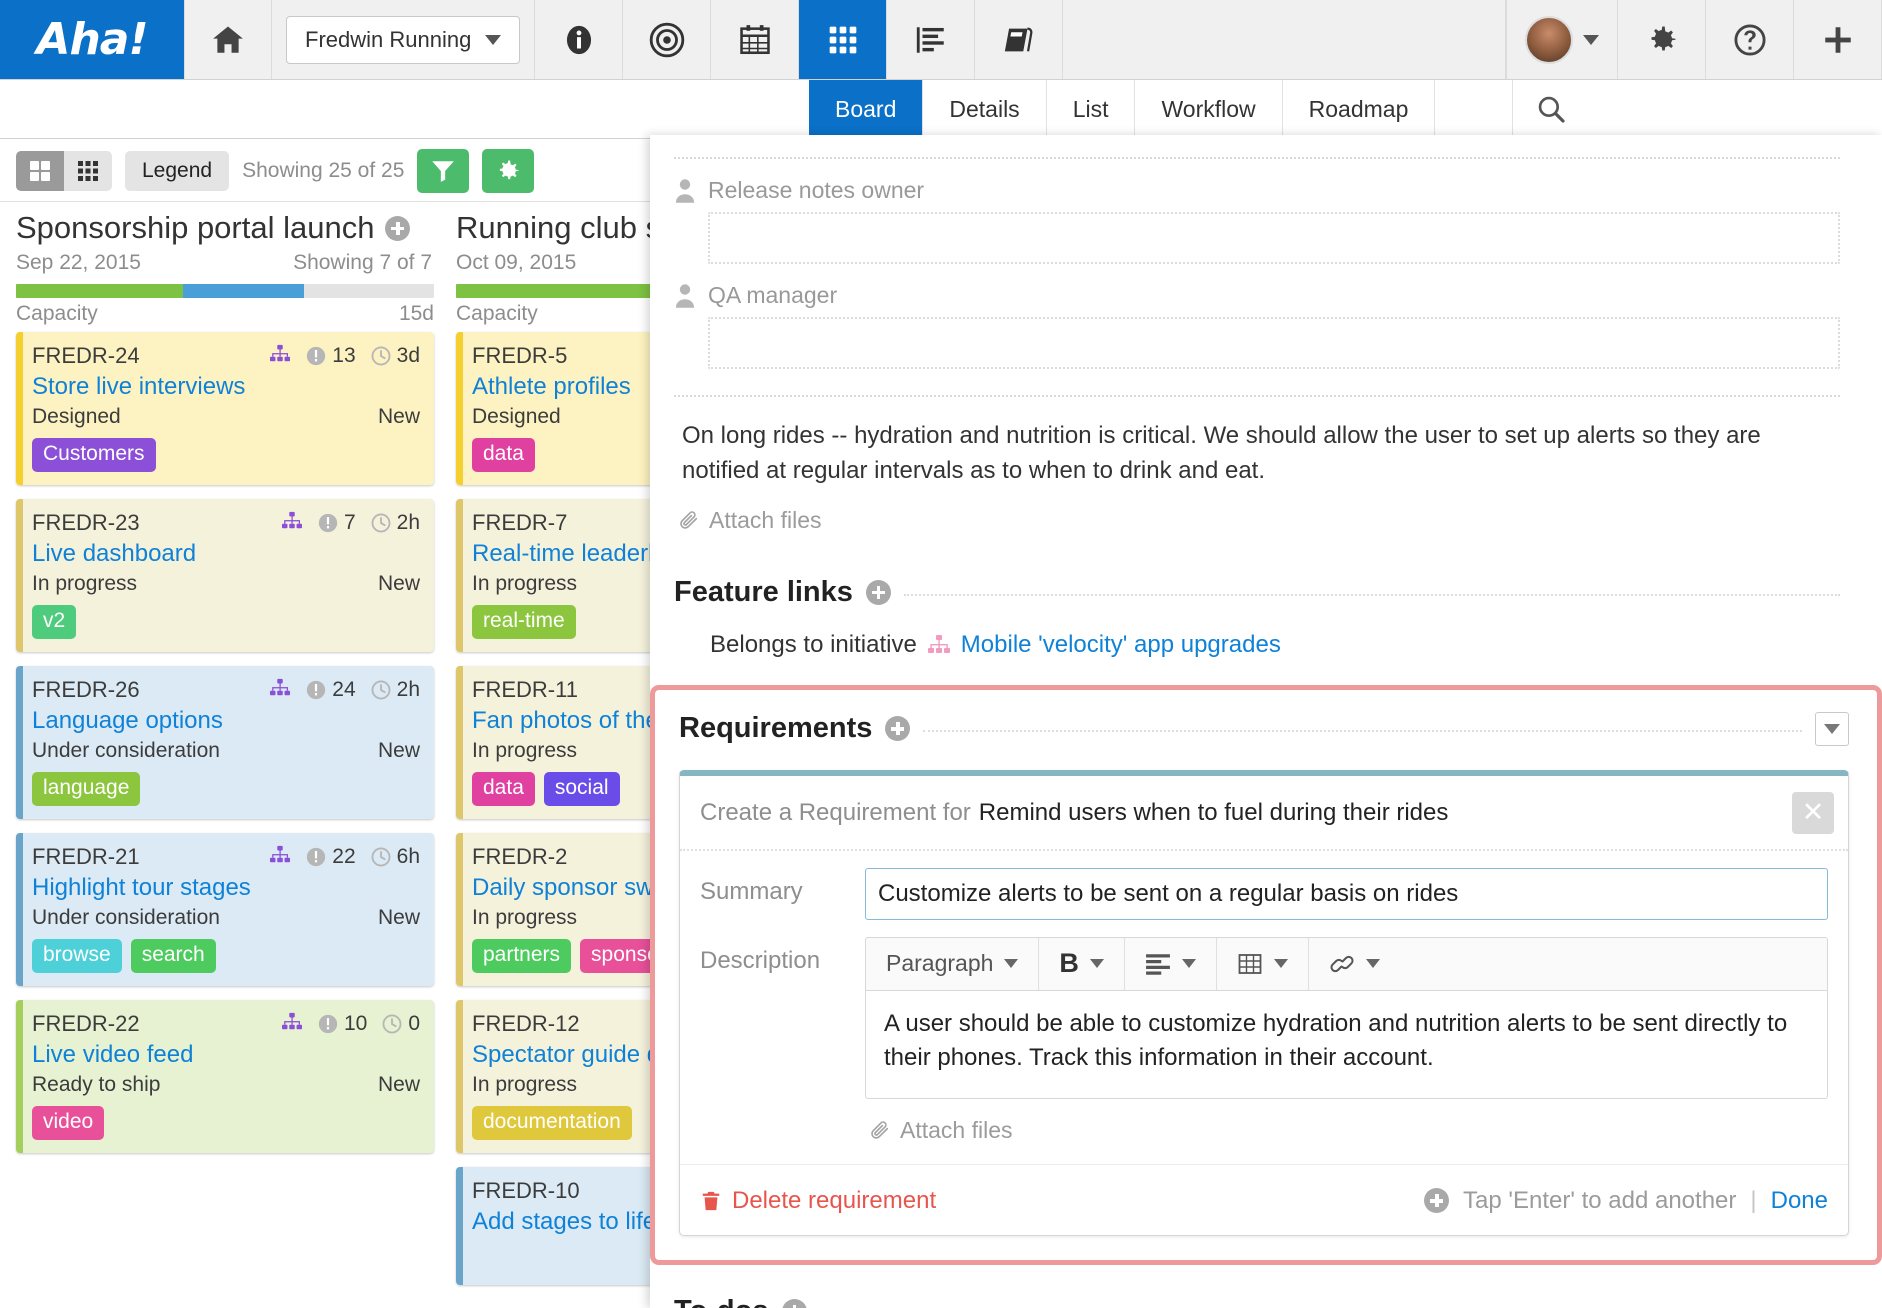 Image resolution: width=1882 pixels, height=1308 pixels. I want to click on card-title: Store live interviews, so click(226, 387).